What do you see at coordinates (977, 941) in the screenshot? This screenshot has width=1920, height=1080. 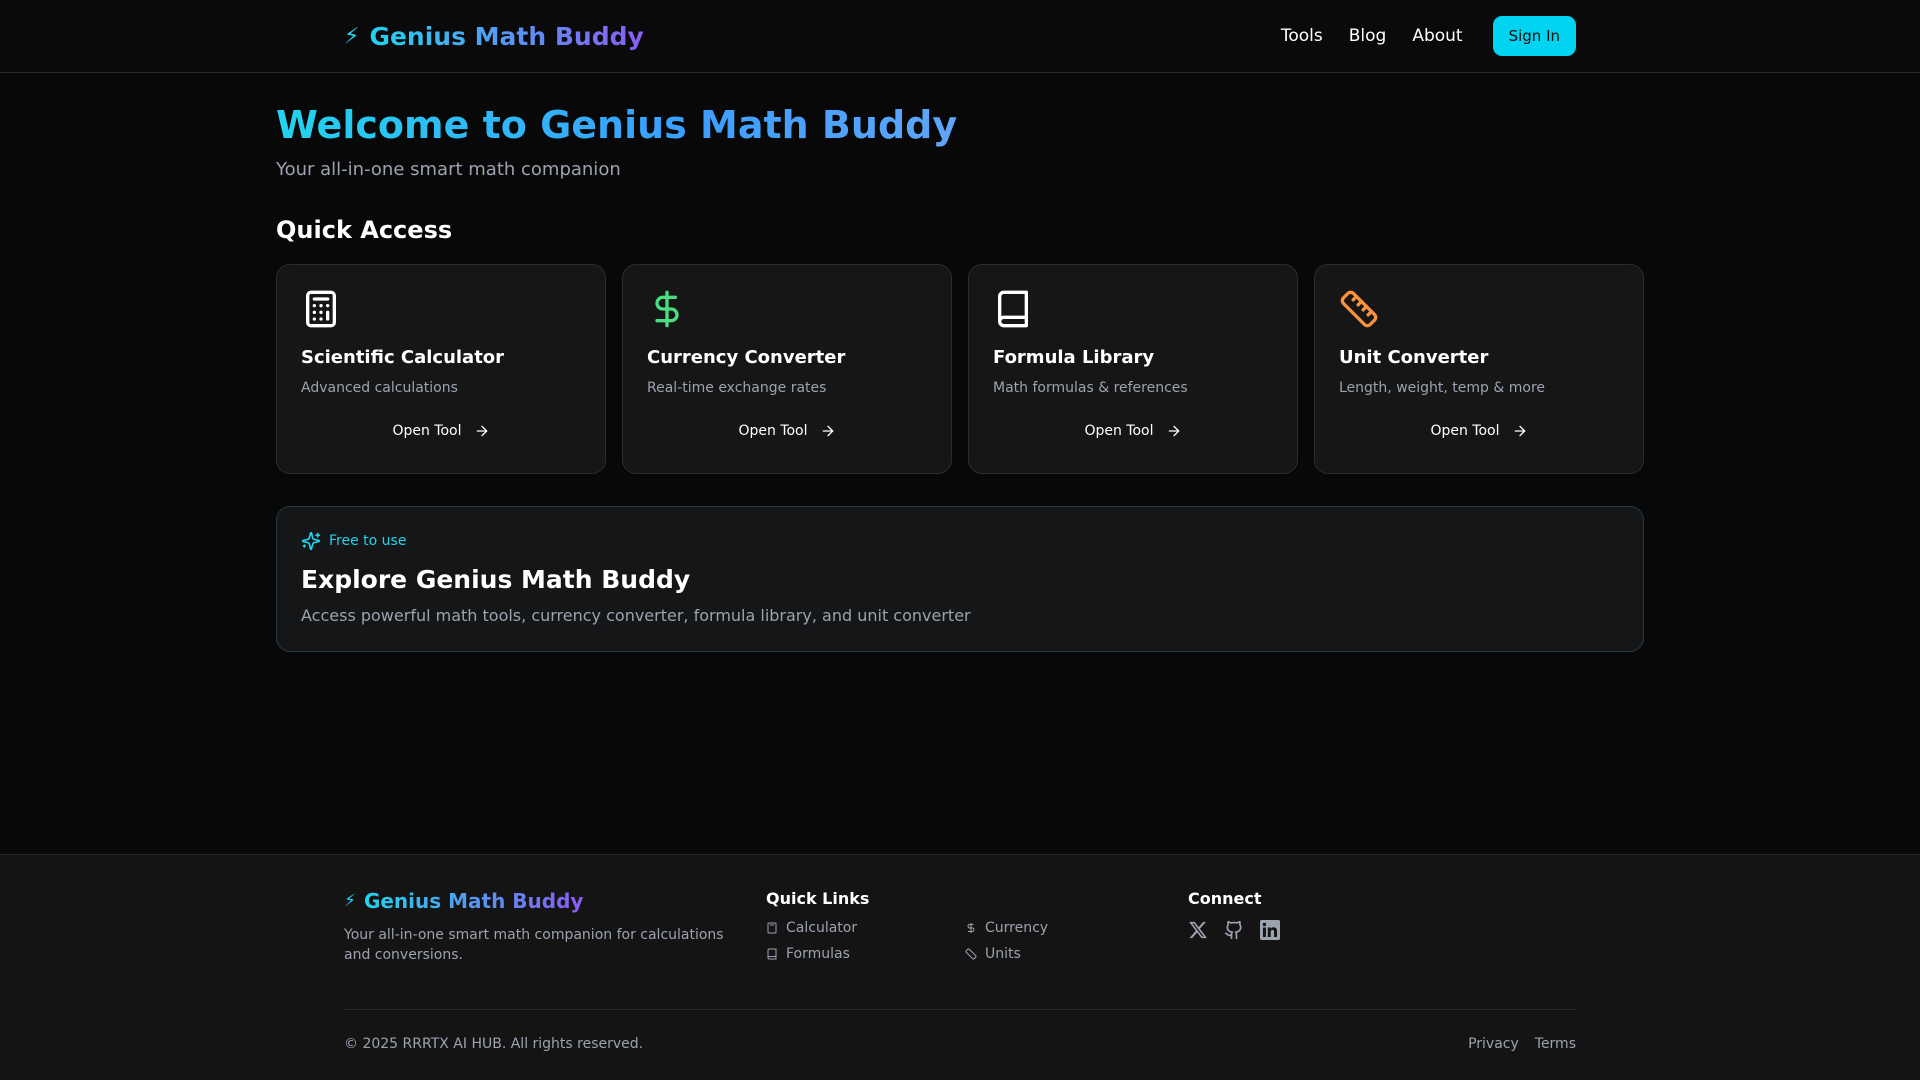 I see `quick-links-list: Calculator Currency Formulas Units` at bounding box center [977, 941].